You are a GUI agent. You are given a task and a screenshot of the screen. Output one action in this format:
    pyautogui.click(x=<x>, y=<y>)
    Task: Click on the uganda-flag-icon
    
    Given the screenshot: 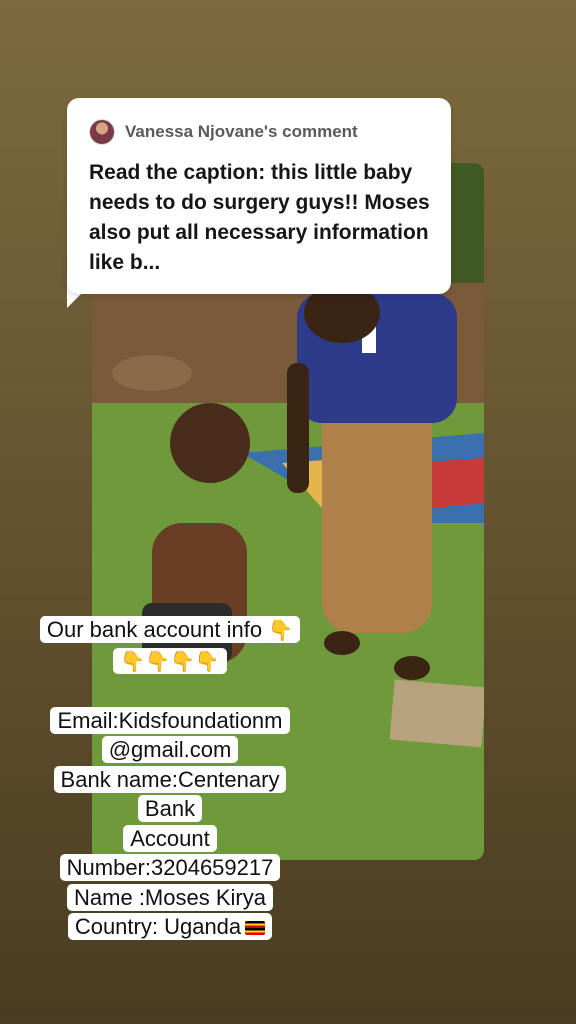 What is the action you would take?
    pyautogui.click(x=255, y=928)
    